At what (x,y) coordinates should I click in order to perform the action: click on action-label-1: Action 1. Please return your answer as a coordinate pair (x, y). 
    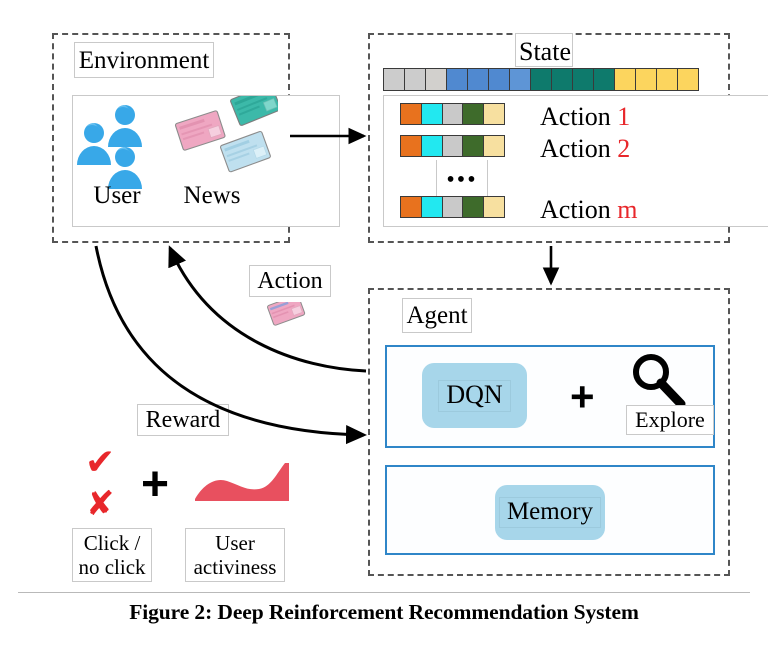
    Looking at the image, I should click on (630, 116).